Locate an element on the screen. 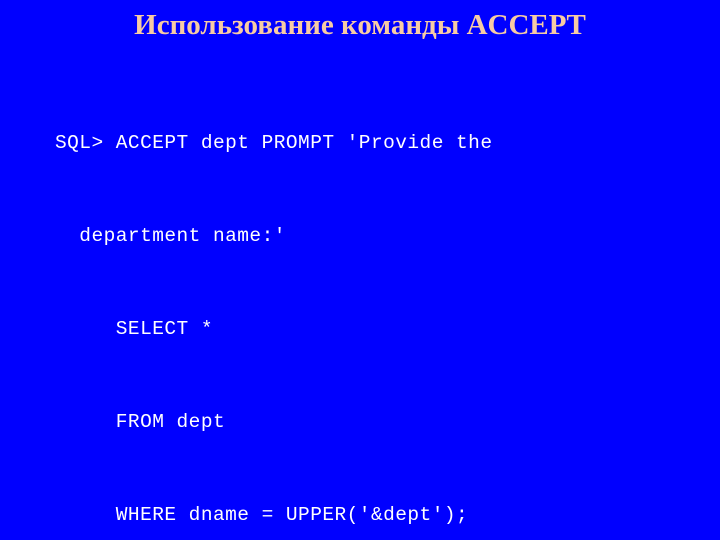  page-title: Использование команды ACCEPT is located at coordinates (360, 25).